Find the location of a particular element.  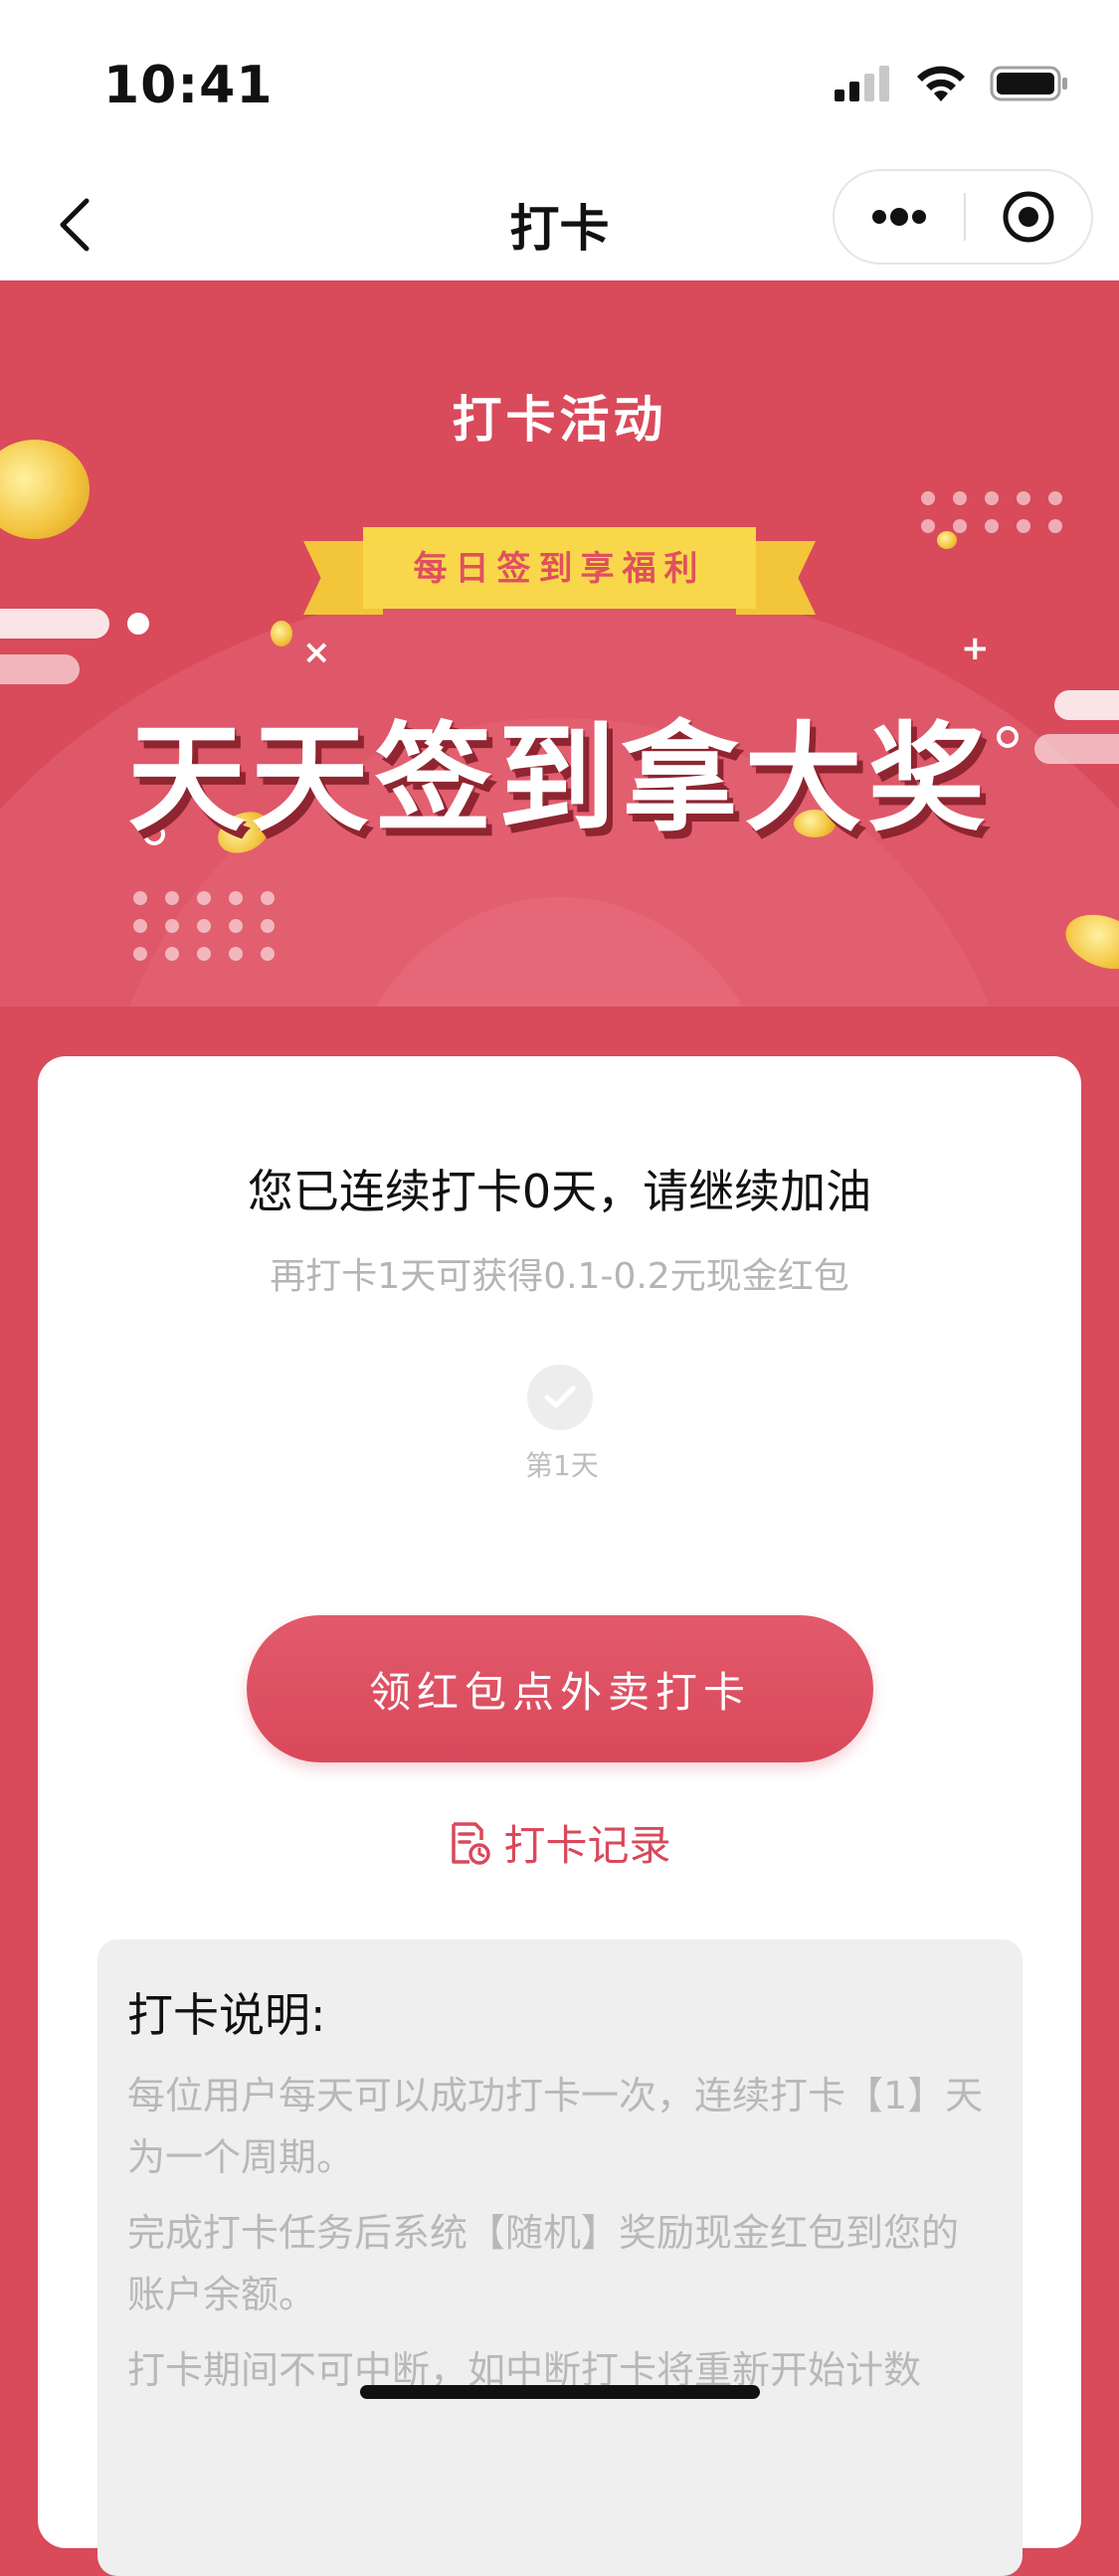

banner-title: 打卡活动 is located at coordinates (559, 420).